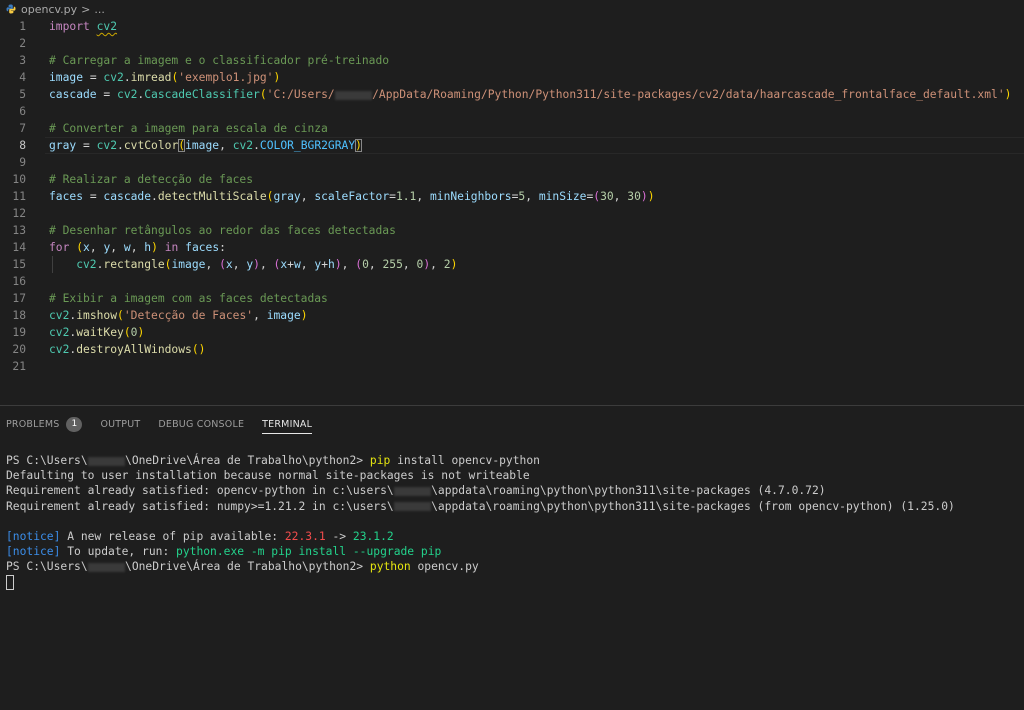 The image size is (1024, 710). I want to click on line-number: 9, so click(22, 162).